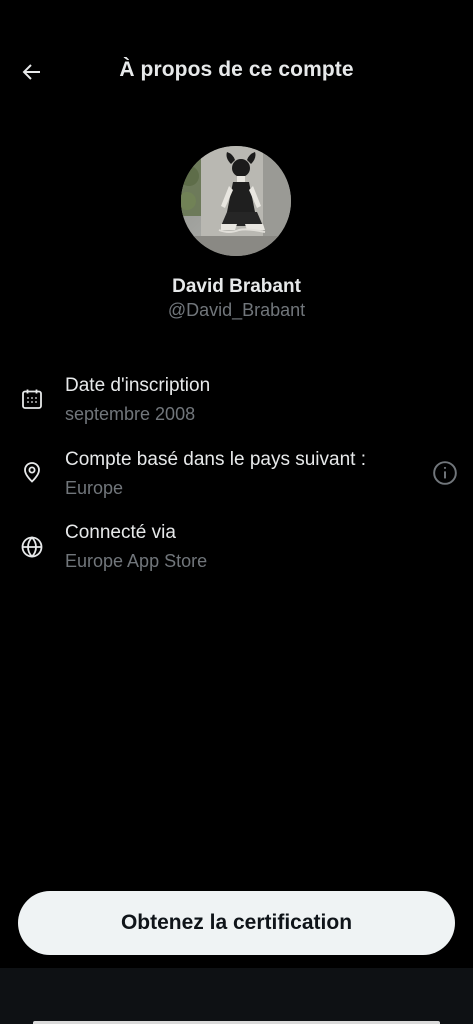 The height and width of the screenshot is (1024, 473). What do you see at coordinates (94, 488) in the screenshot?
I see `account-country-value: Europe` at bounding box center [94, 488].